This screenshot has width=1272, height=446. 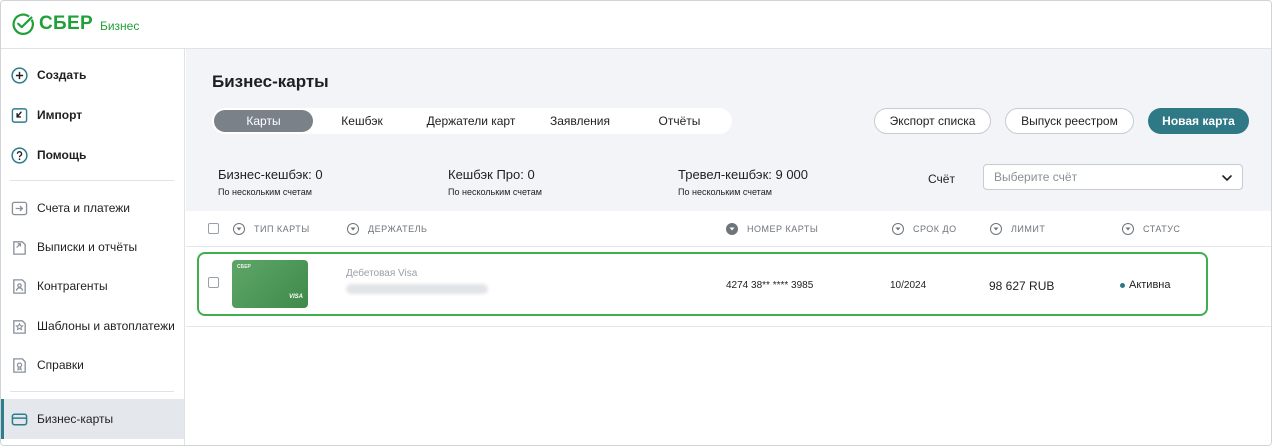 I want to click on card-type: Дебетовая Visa, so click(x=382, y=273).